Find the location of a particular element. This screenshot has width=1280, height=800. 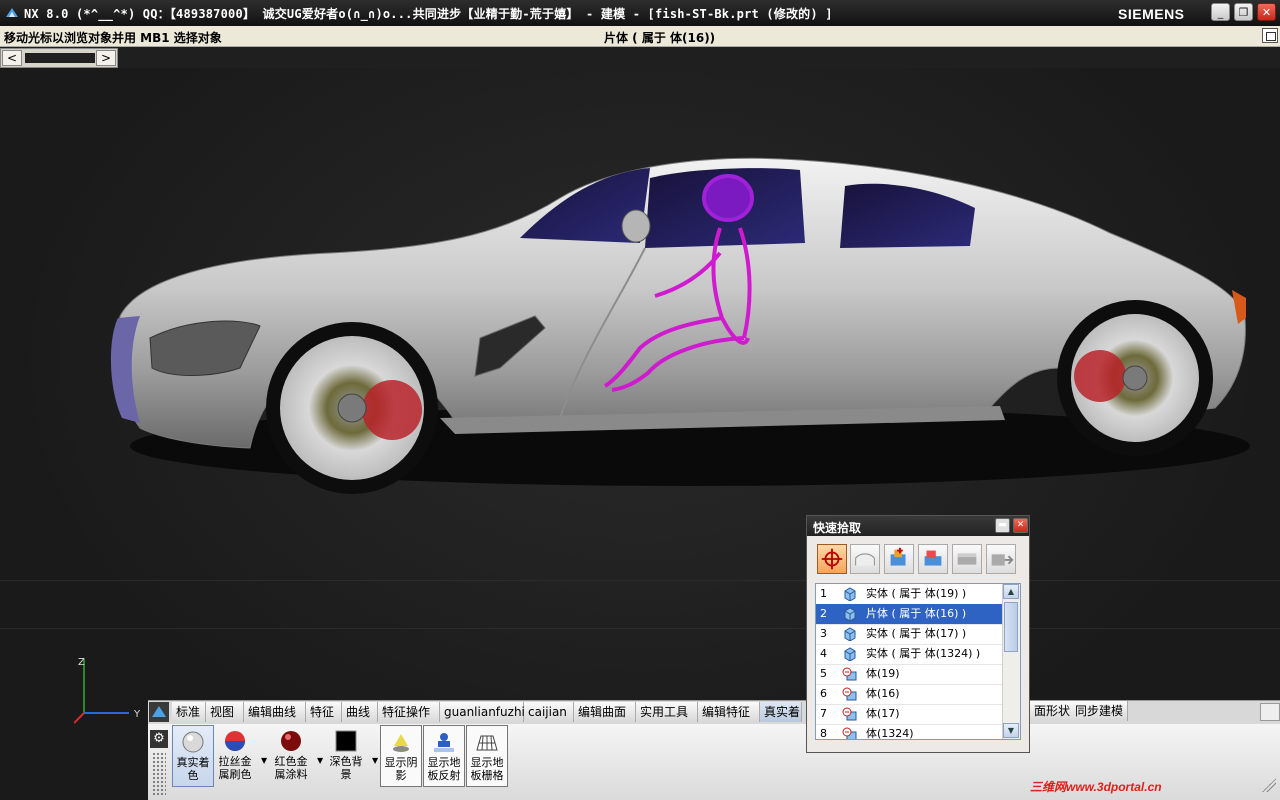

tab-0: 标准 is located at coordinates (189, 712).